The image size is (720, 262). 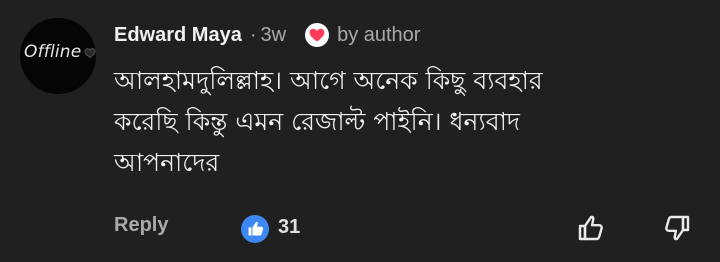 I want to click on thumbs-up-outline-icon, so click(x=592, y=228).